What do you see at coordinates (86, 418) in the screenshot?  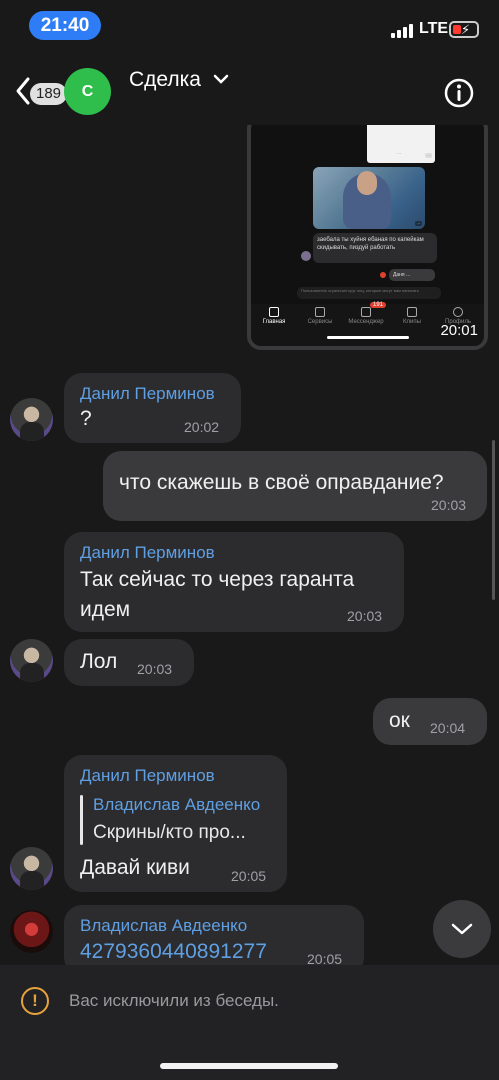 I see `message-text: ?` at bounding box center [86, 418].